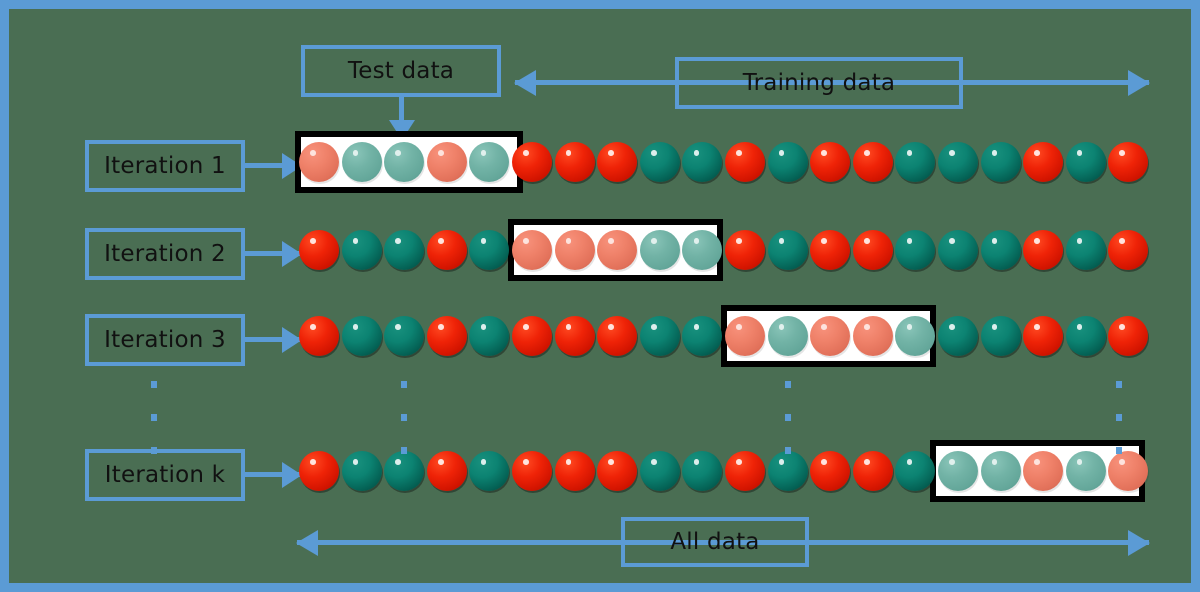  Describe the element at coordinates (273, 165) in the screenshot. I see `iteration-1-arrow-icon` at that location.